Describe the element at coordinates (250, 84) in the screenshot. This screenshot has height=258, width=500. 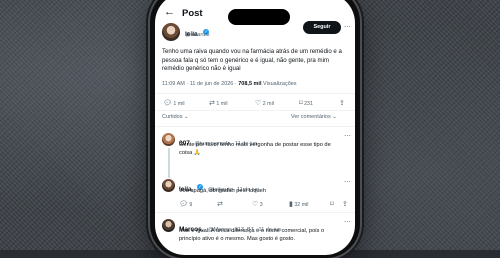
I see `views-count: 708,5 mil` at that location.